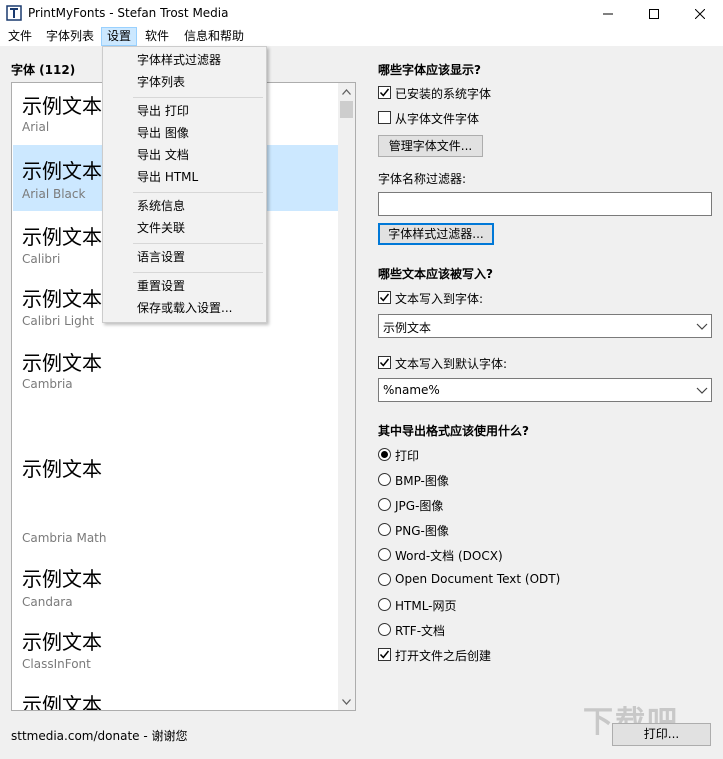 This screenshot has width=723, height=759. I want to click on format-radio-html, so click(384, 604).